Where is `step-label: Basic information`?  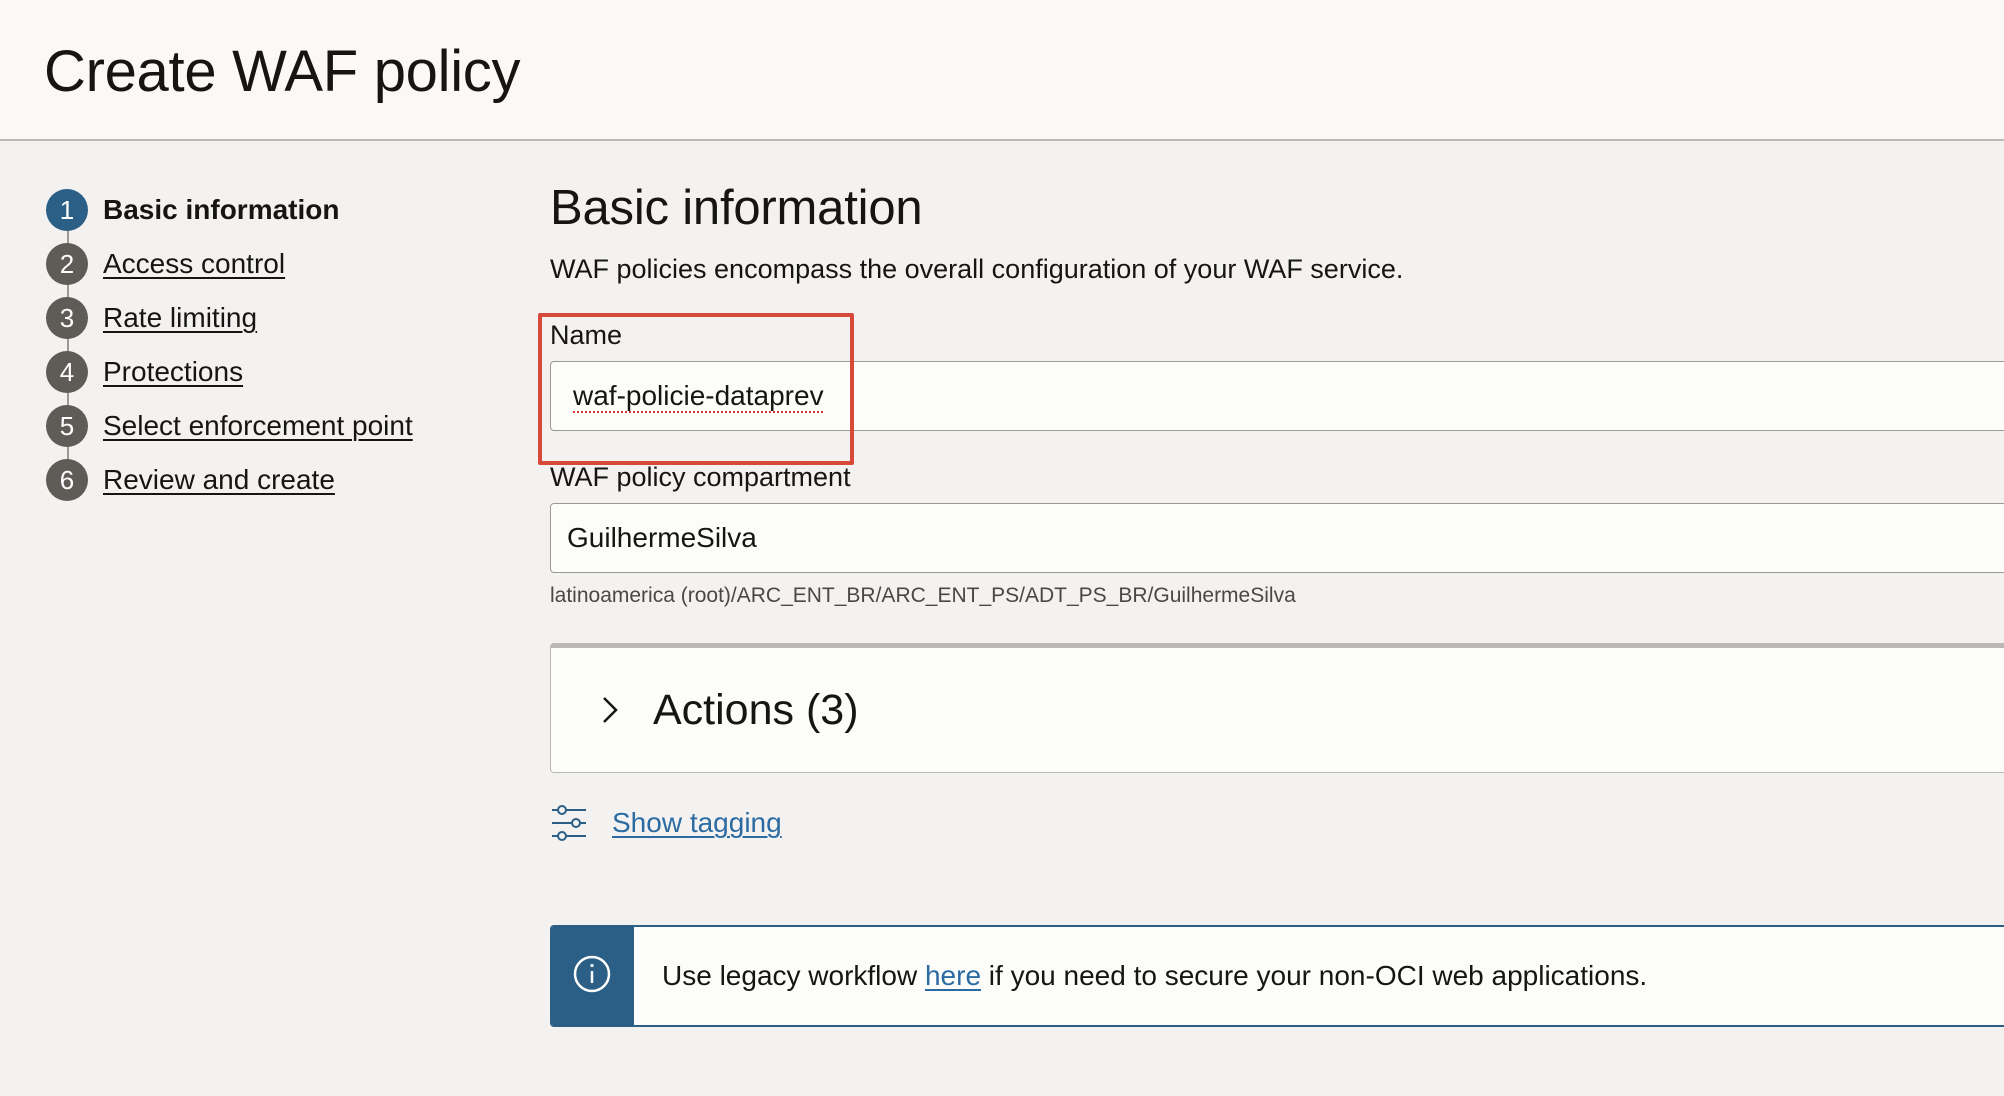 step-label: Basic information is located at coordinates (221, 209).